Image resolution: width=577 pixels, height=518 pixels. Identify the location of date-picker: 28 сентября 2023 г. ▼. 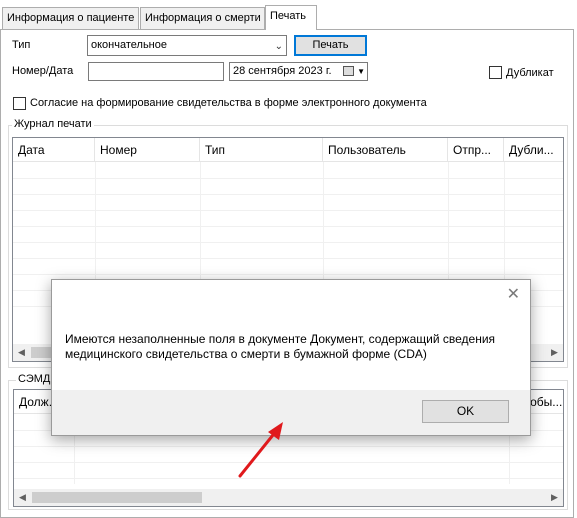
(298, 71).